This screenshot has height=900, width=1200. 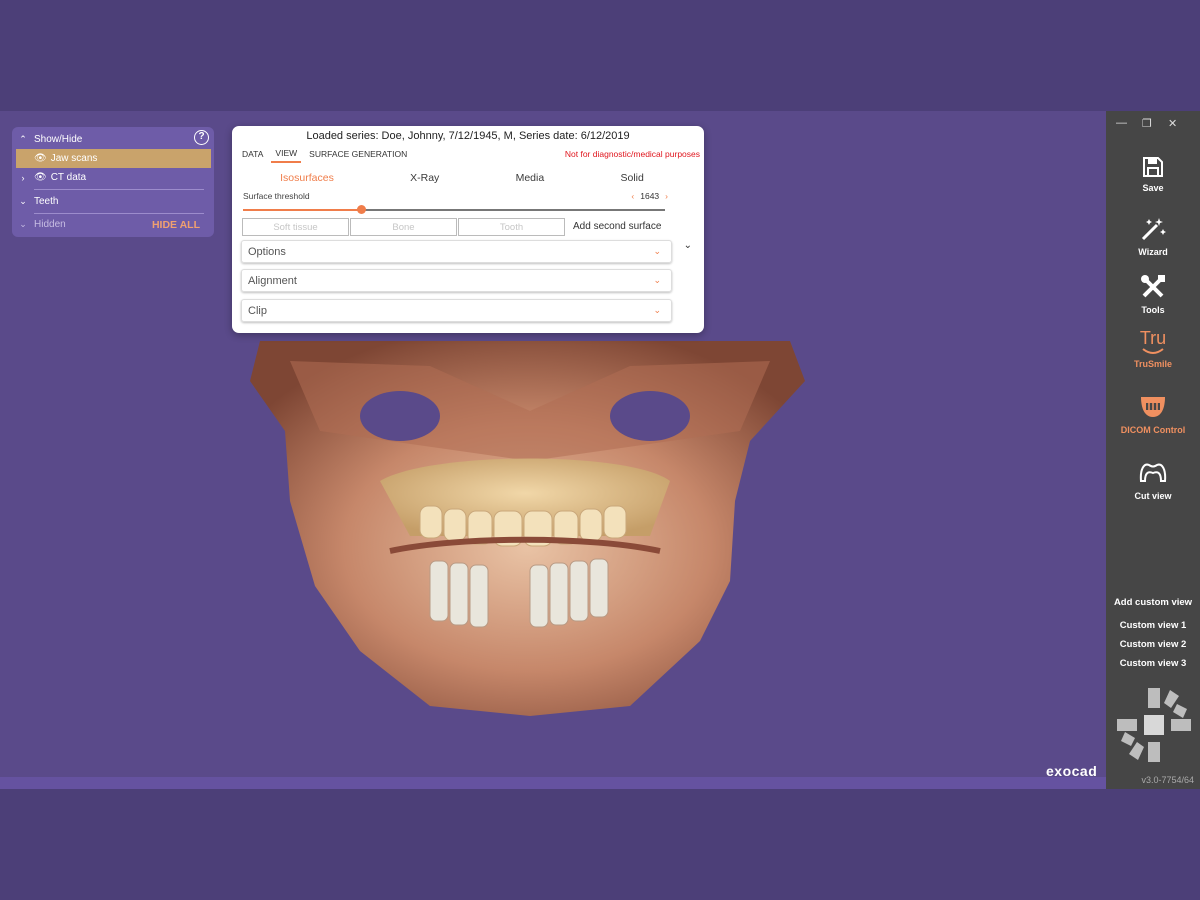 What do you see at coordinates (462, 178) in the screenshot?
I see `render-mode-selector: Isosurfaces X-Ray Media Solid` at bounding box center [462, 178].